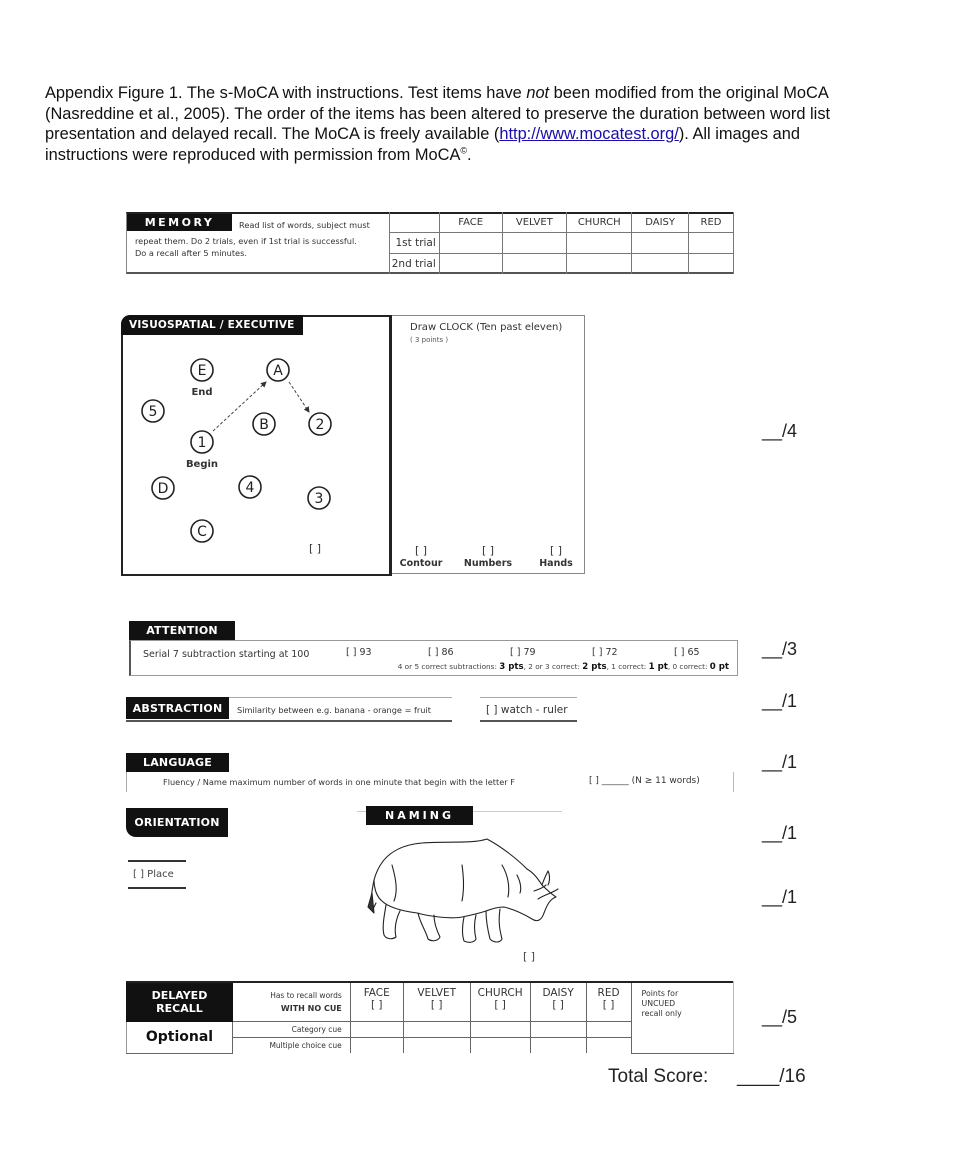 The image size is (960, 1165). What do you see at coordinates (682, 1018) in the screenshot?
I see `points-note: Points for UNCUED recall only` at bounding box center [682, 1018].